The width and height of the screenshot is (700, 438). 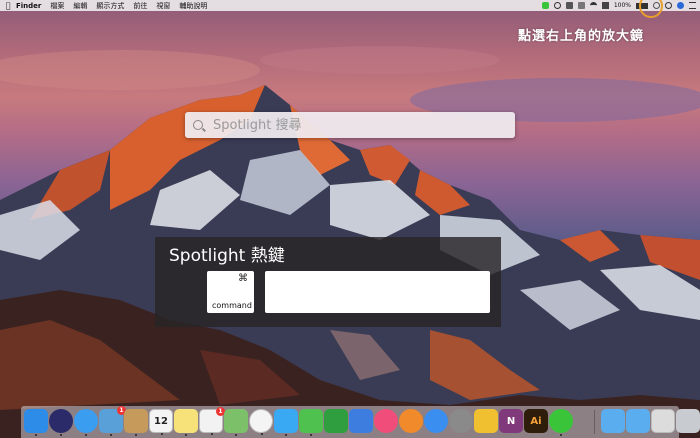 I want to click on command-key-label: command, so click(x=232, y=305).